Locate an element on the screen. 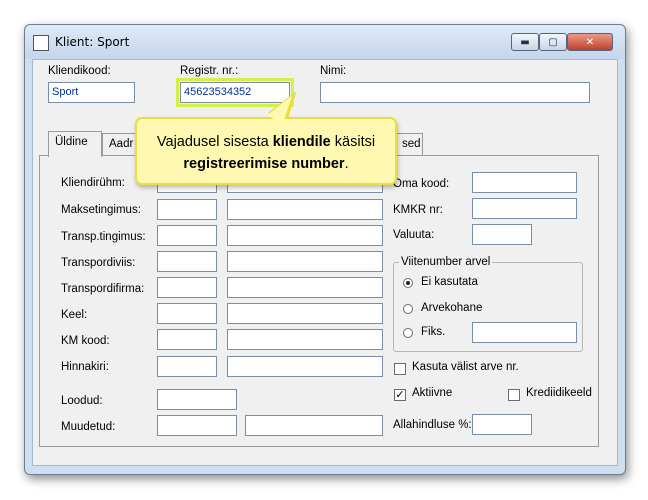 The image size is (648, 500). regnr-label: Registr. nr.: is located at coordinates (209, 71).